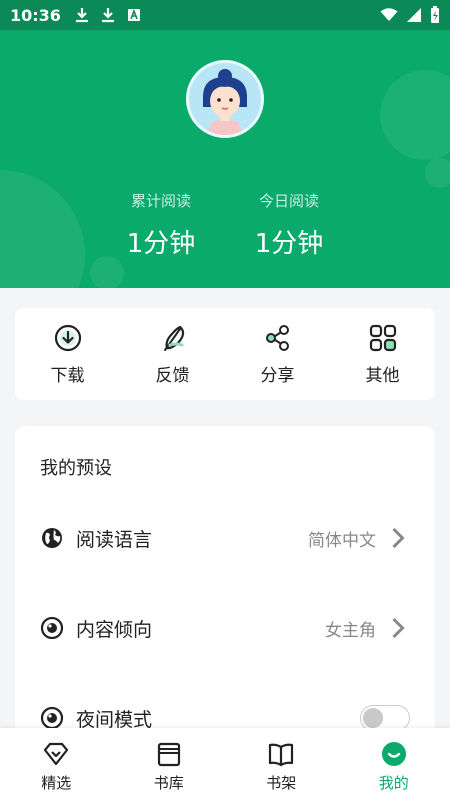 This screenshot has height=800, width=450. Describe the element at coordinates (350, 630) in the screenshot. I see `content-preference-value: 女主角` at that location.